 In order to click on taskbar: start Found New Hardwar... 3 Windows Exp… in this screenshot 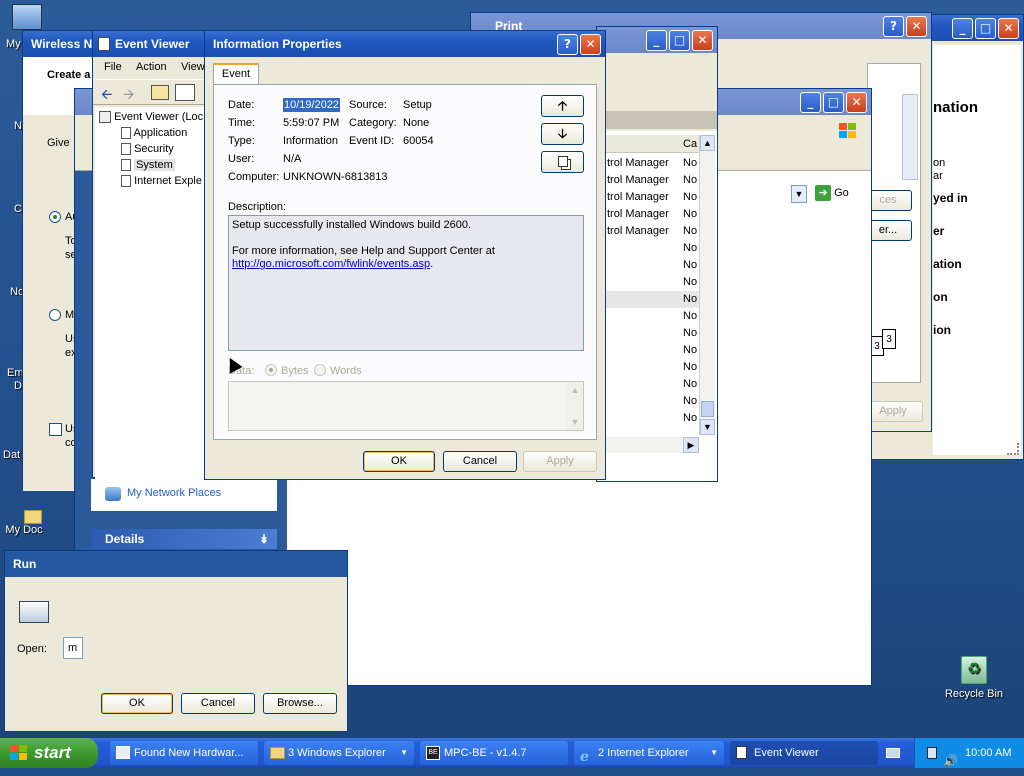, I will do `click(512, 753)`.